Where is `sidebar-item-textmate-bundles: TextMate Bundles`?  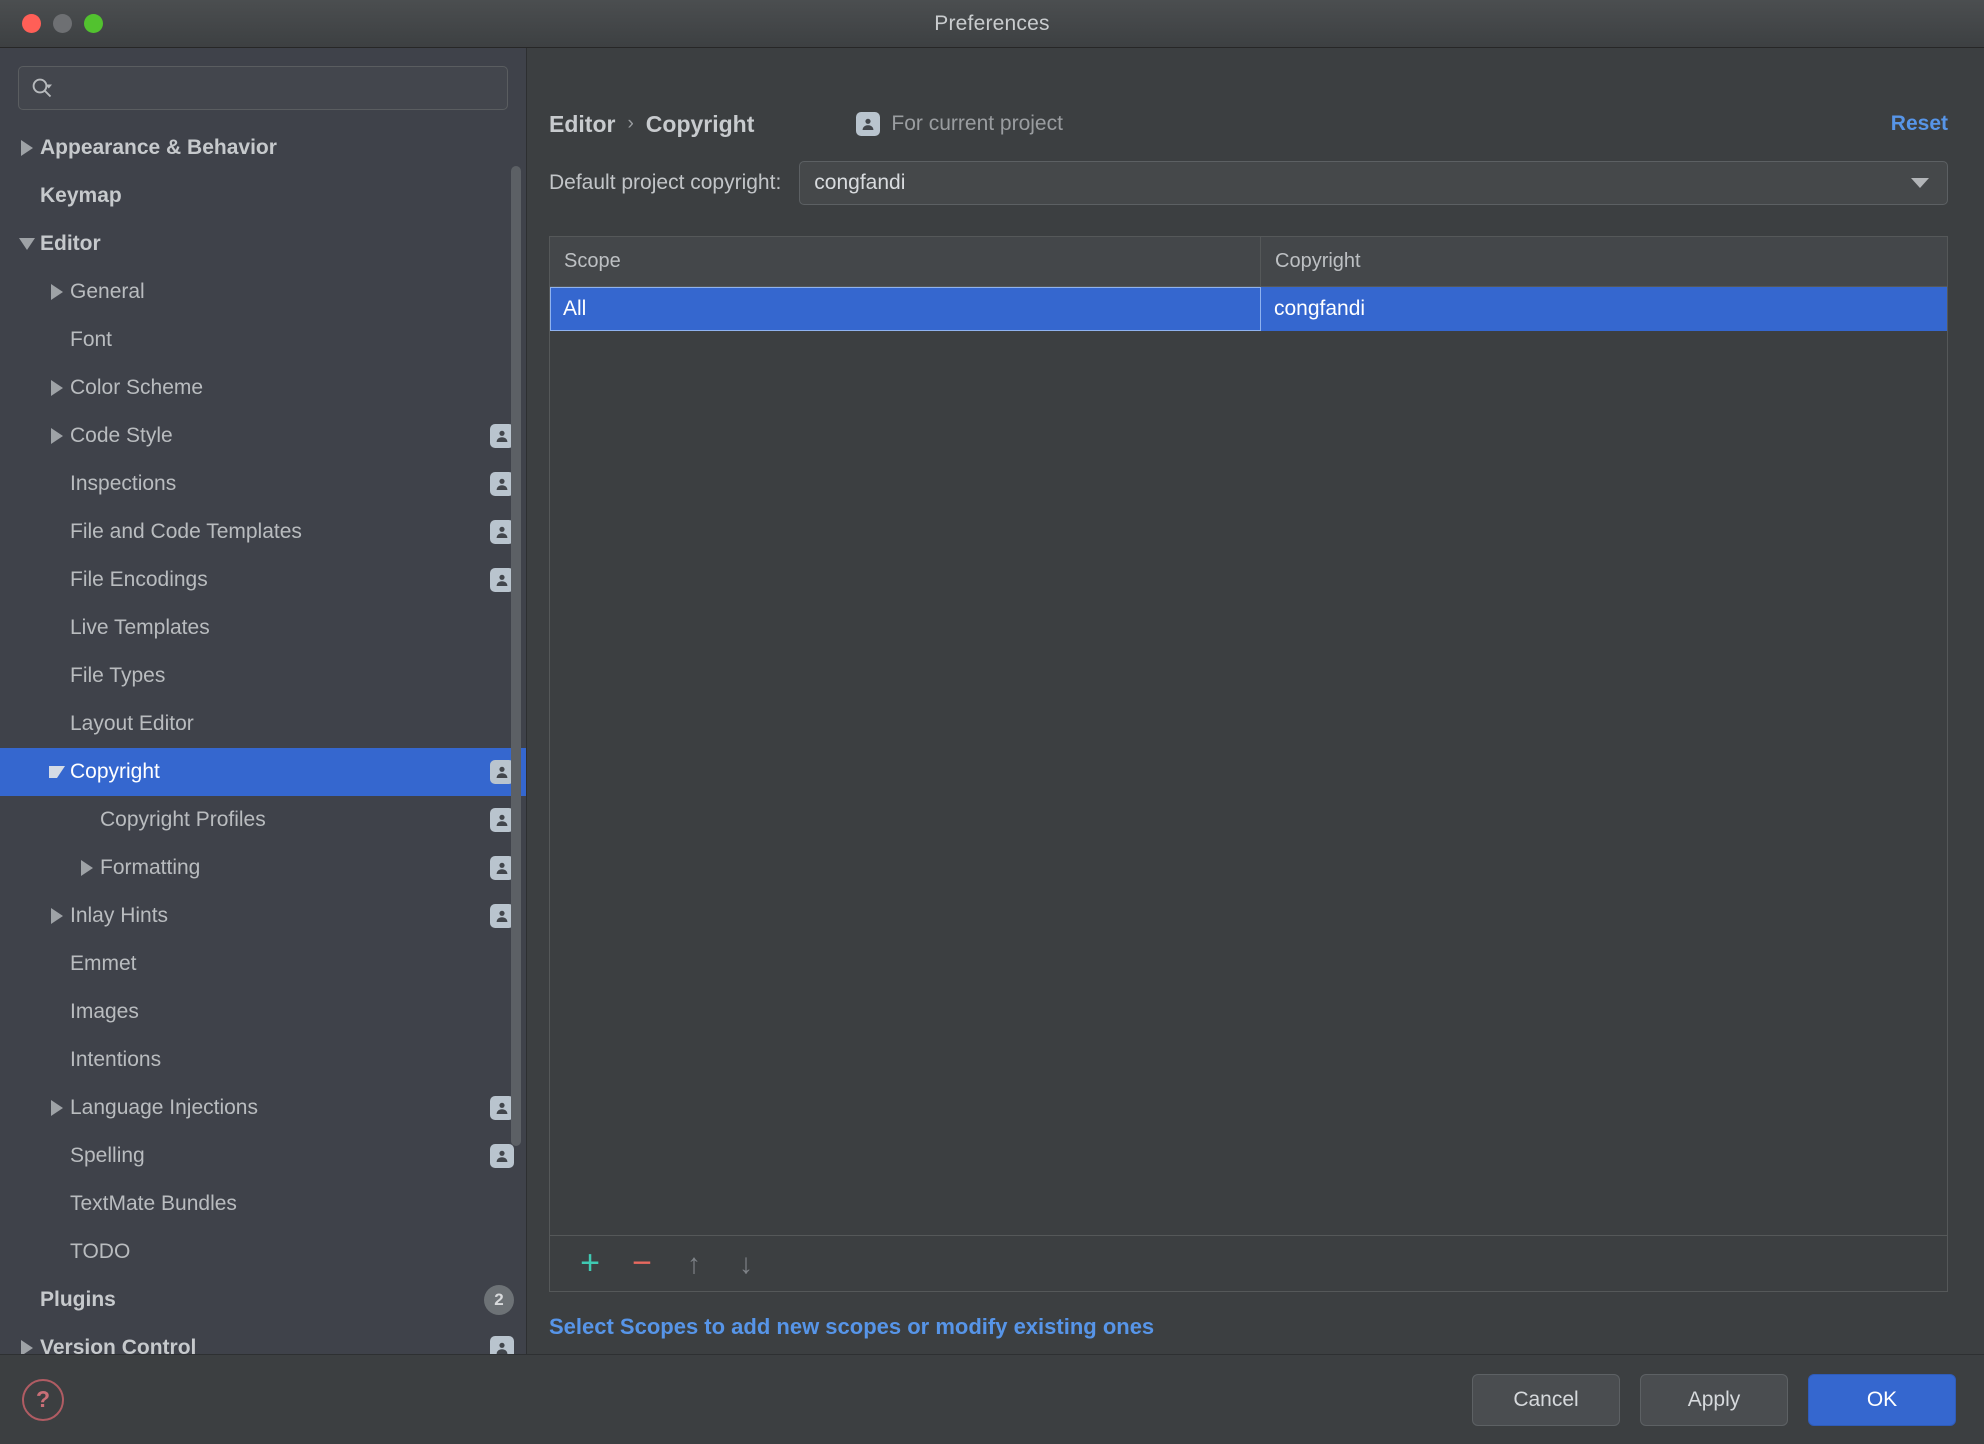 sidebar-item-textmate-bundles: TextMate Bundles is located at coordinates (263, 1204).